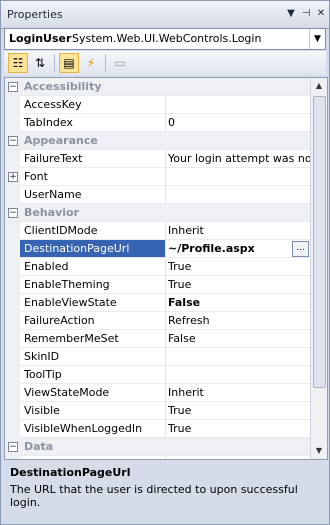  Describe the element at coordinates (48, 122) in the screenshot. I see `property-name: TabIndex` at that location.